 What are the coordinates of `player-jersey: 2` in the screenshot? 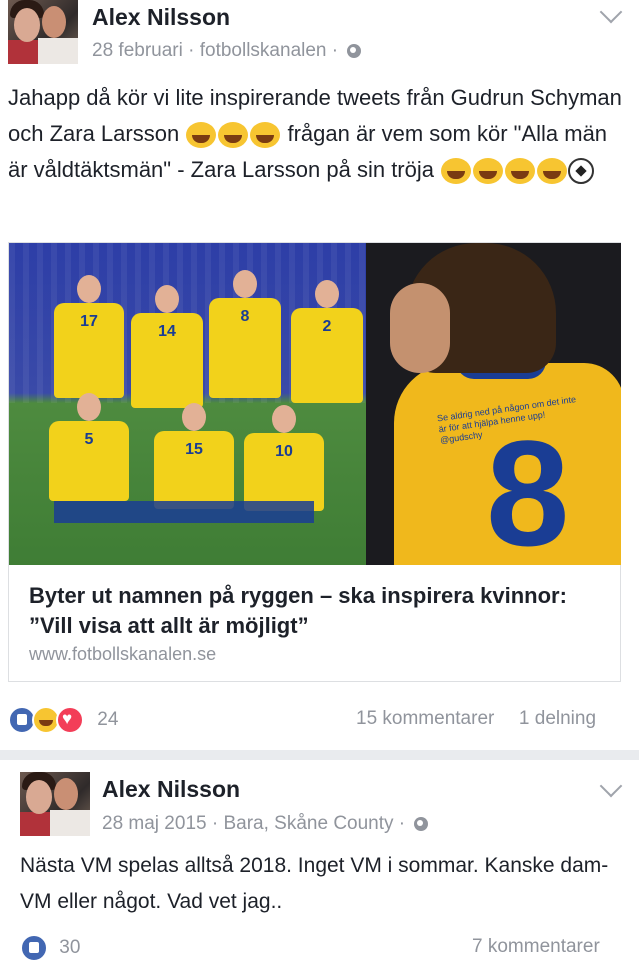 It's located at (327, 341).